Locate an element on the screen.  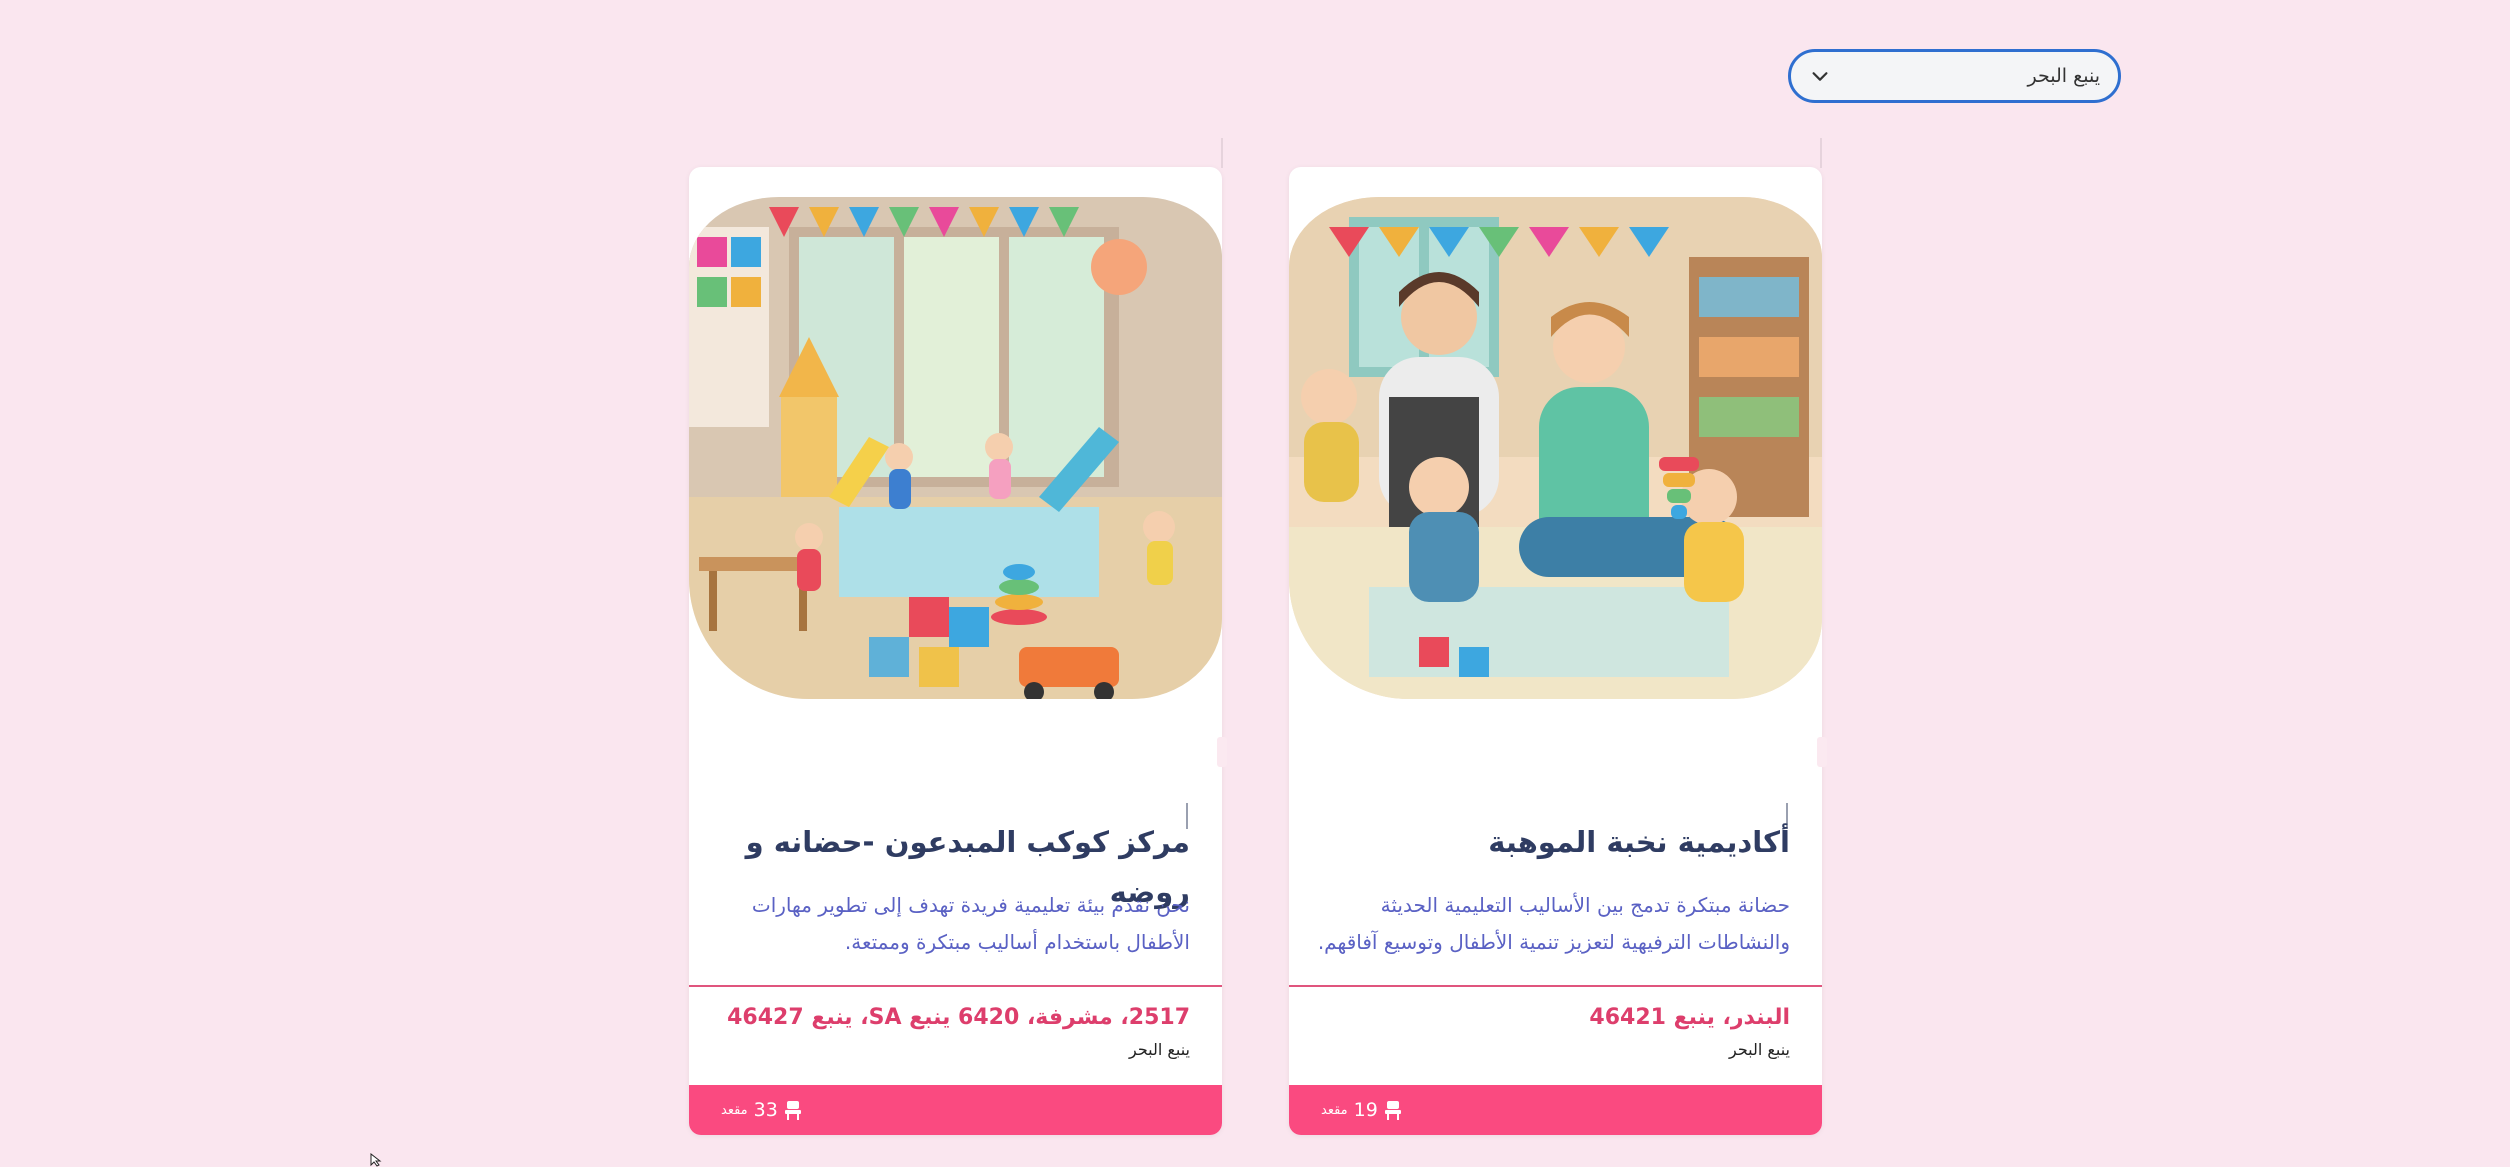
city-filter-value: ينبع البحر is located at coordinates (2063, 76).